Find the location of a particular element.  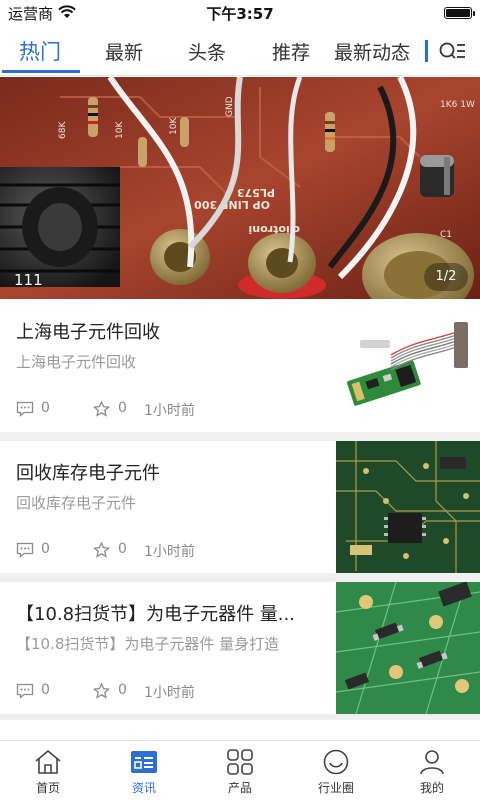

svg-text: OP LINE 300 is located at coordinates (232, 204).